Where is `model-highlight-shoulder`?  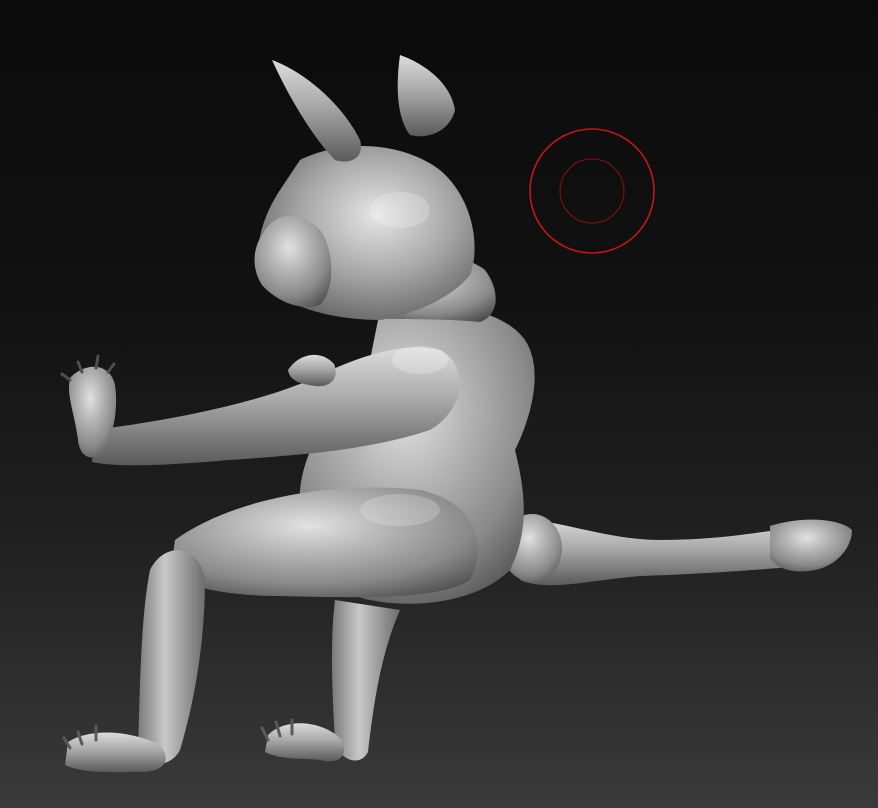 model-highlight-shoulder is located at coordinates (420, 360).